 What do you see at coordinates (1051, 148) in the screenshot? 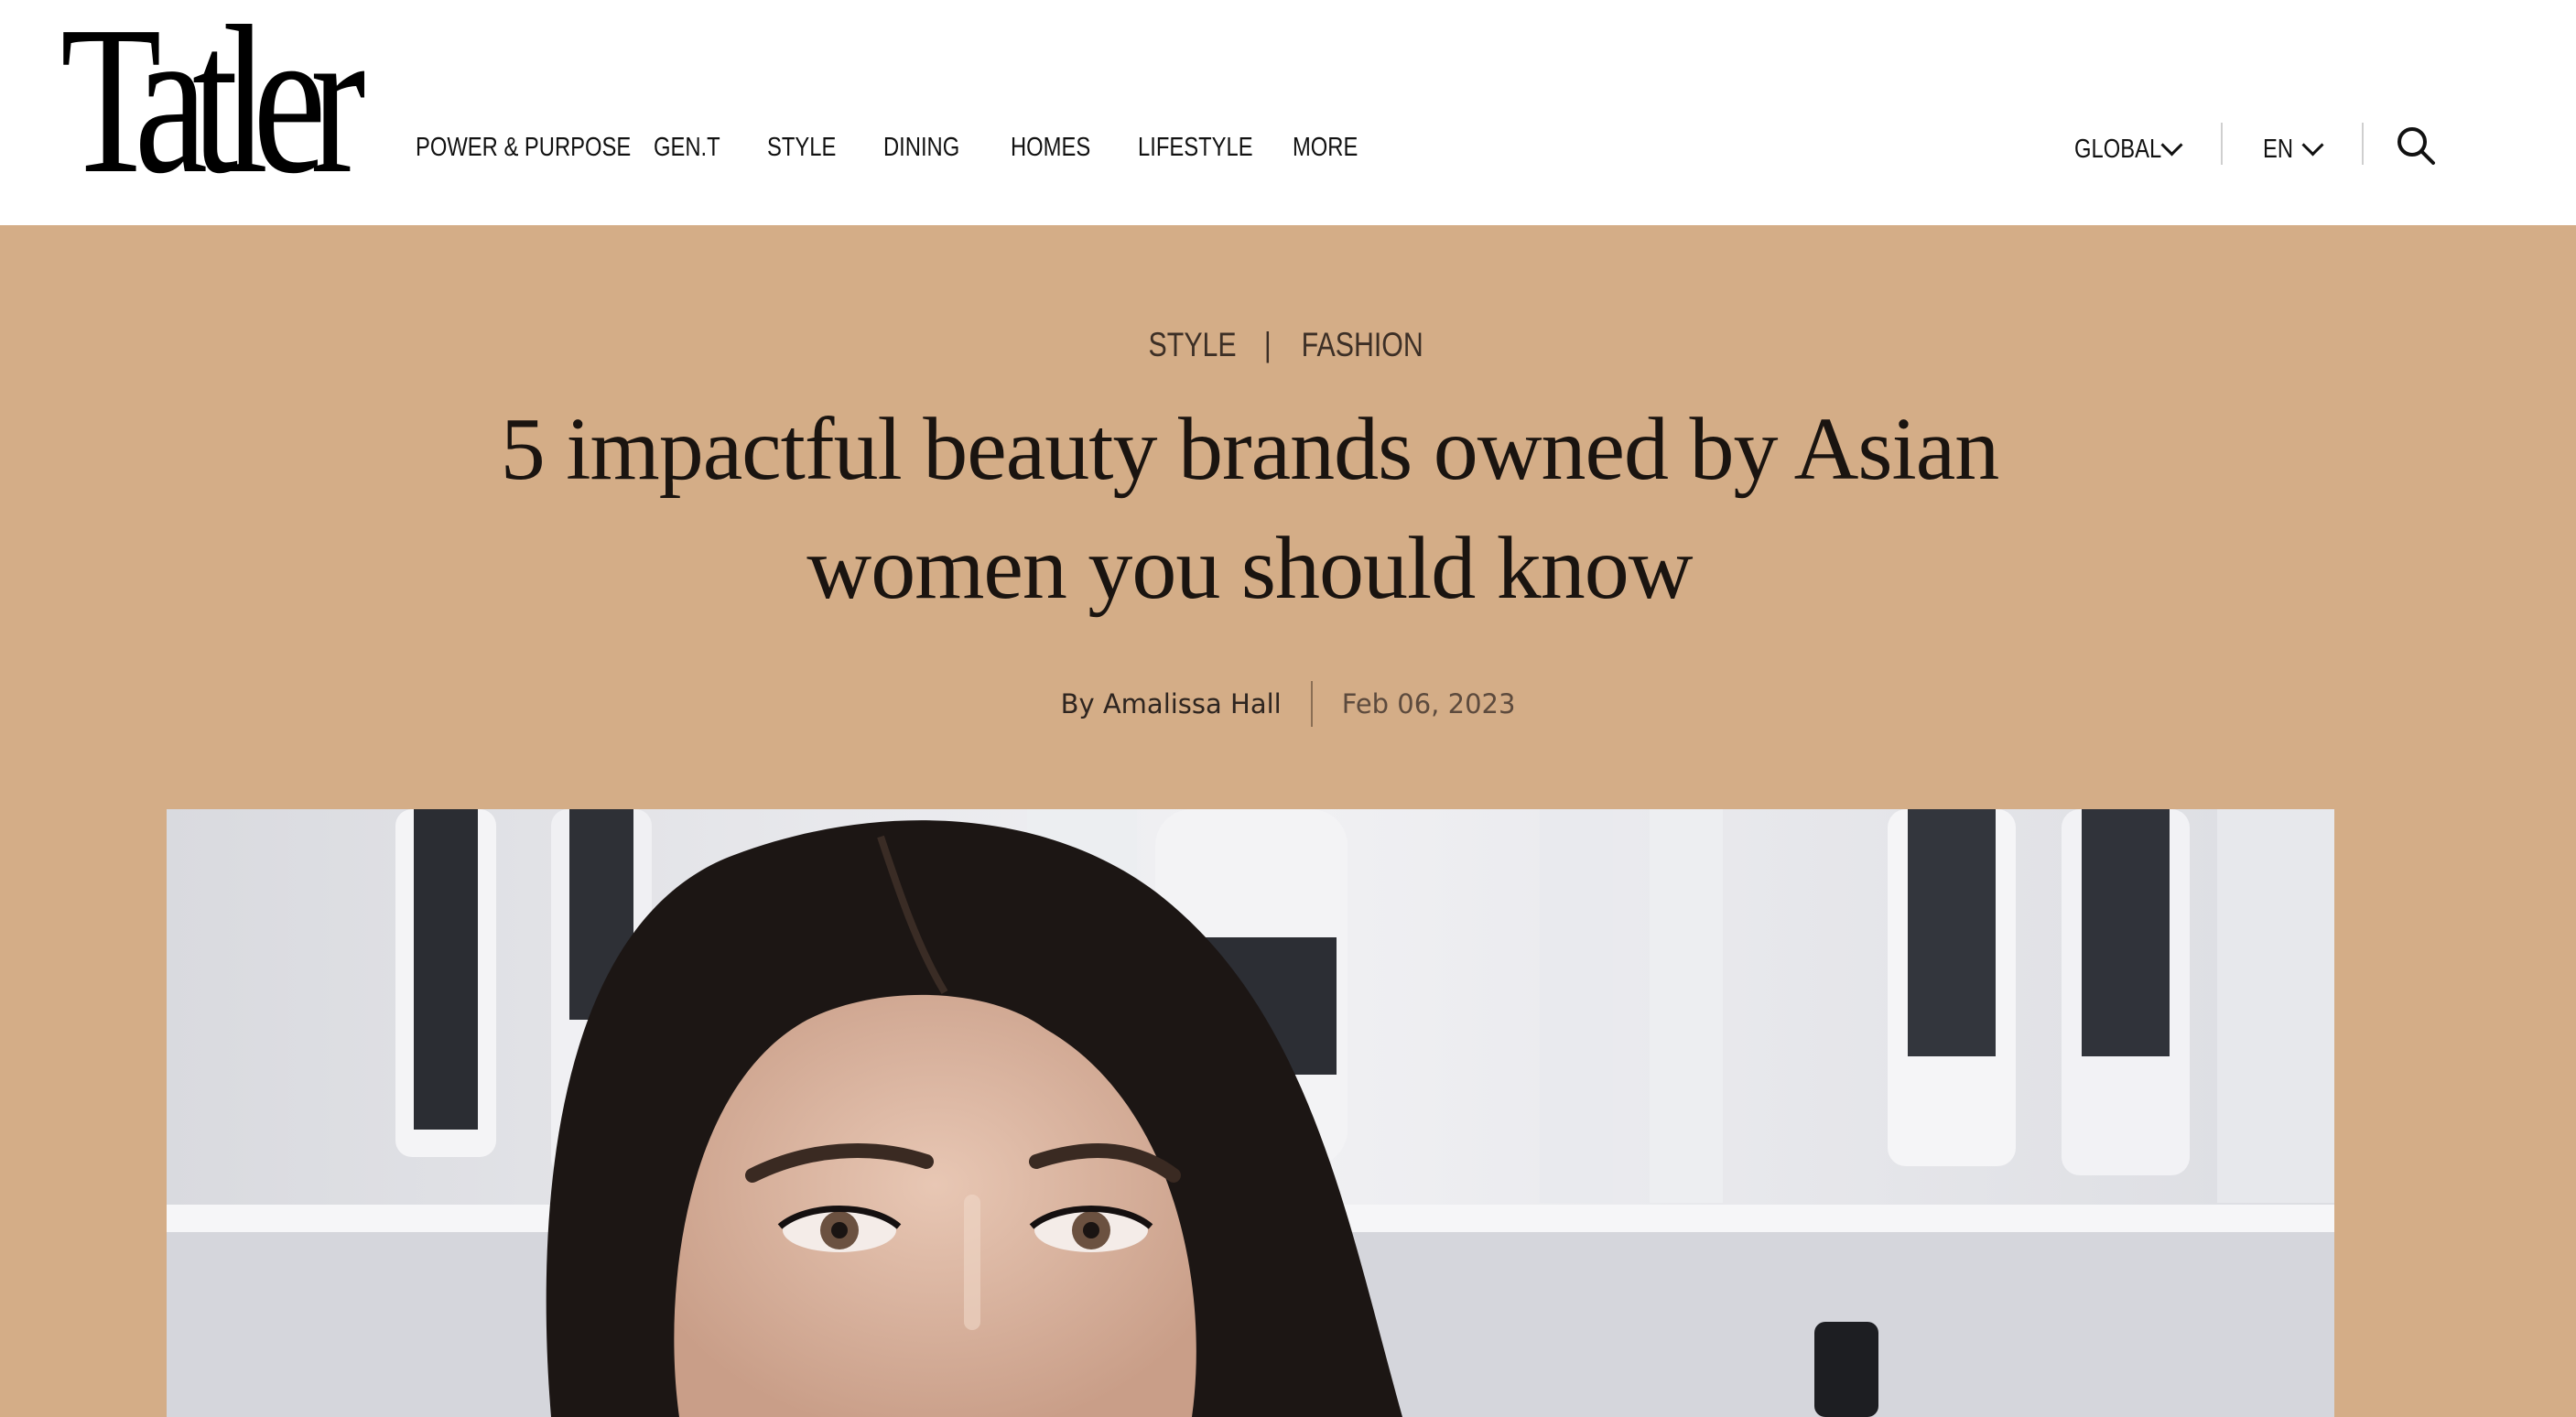
I see `nav-item-homes: HOMES` at bounding box center [1051, 148].